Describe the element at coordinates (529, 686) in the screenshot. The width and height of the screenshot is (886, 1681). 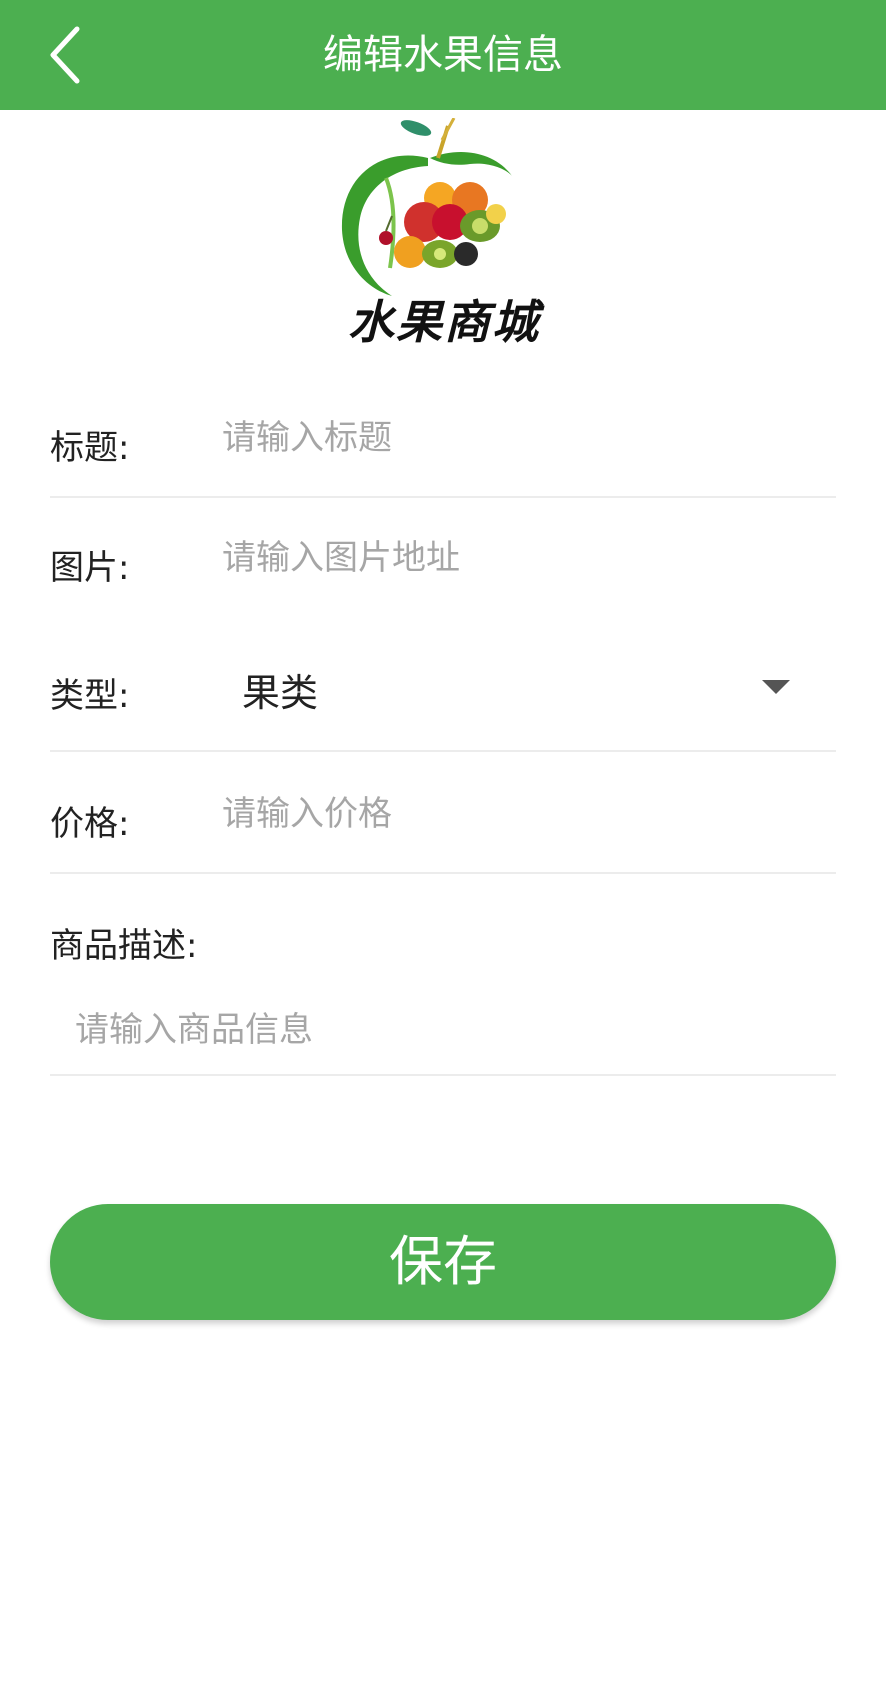
I see `type-select: 果类` at that location.